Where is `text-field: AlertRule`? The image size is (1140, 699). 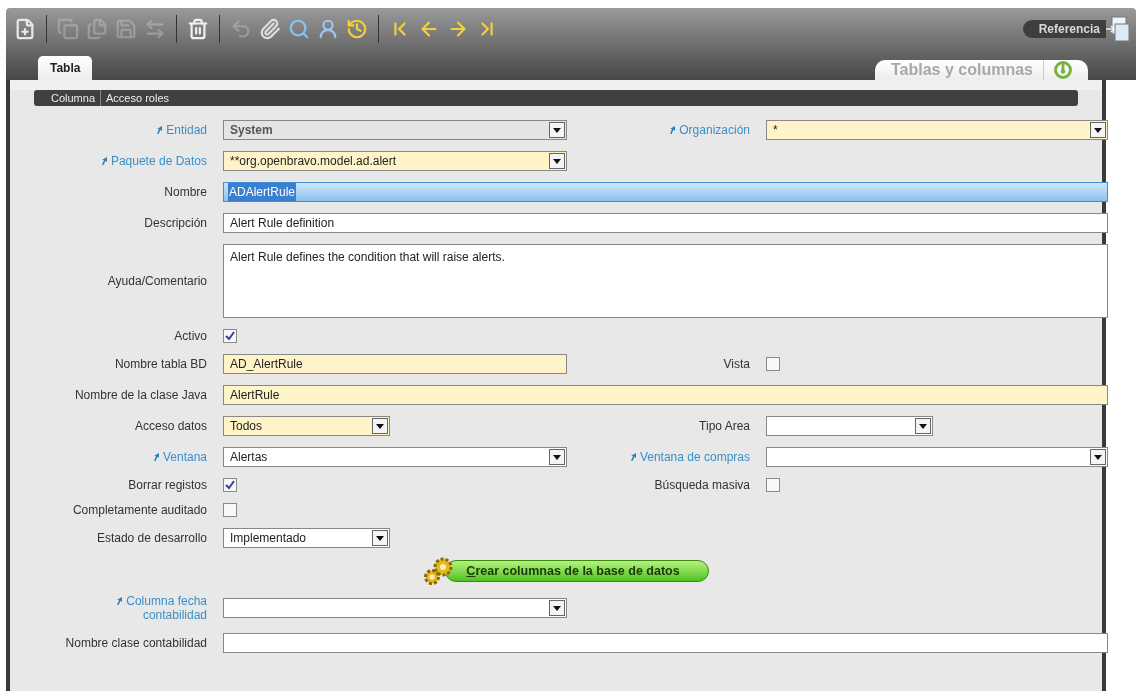
text-field: AlertRule is located at coordinates (665, 395).